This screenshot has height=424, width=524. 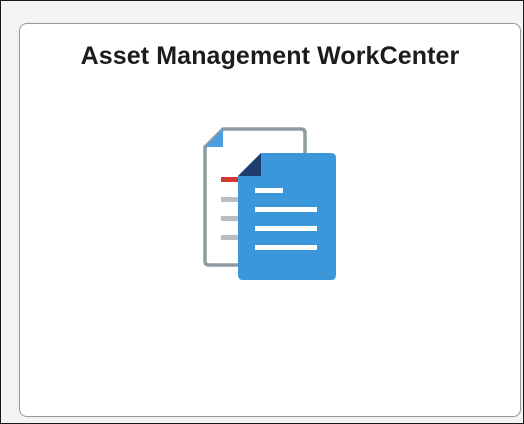 What do you see at coordinates (287, 216) in the screenshot?
I see `front-document` at bounding box center [287, 216].